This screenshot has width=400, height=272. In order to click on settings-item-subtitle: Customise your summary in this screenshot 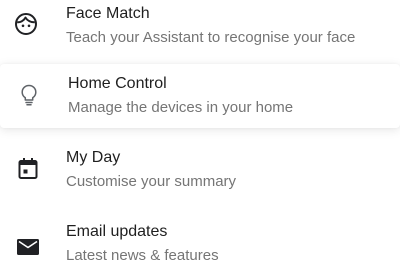, I will do `click(151, 181)`.